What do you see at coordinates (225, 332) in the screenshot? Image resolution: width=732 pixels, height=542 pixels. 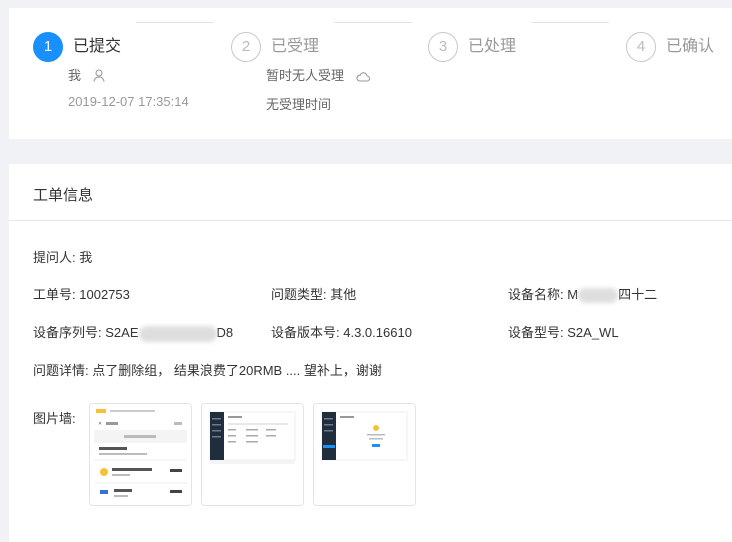 I see `serial-number-suffix: D8` at bounding box center [225, 332].